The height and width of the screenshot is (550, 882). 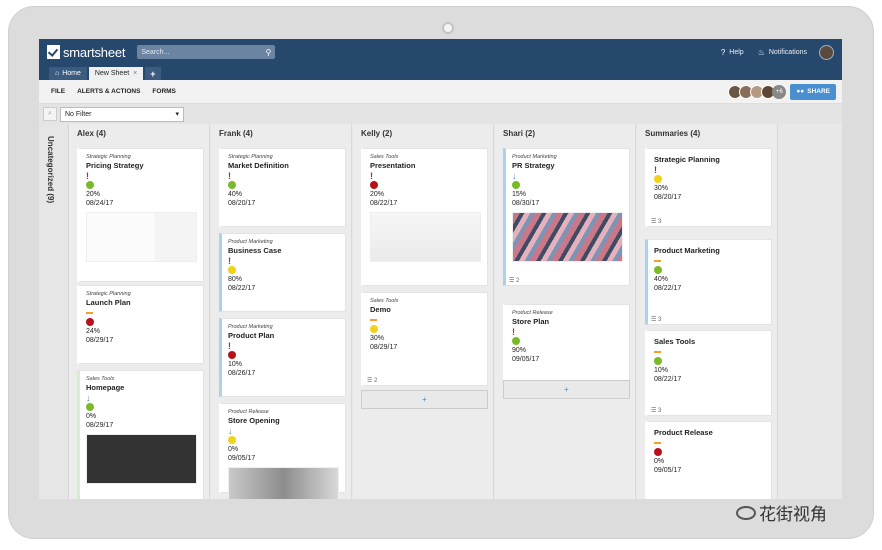 I want to click on bell-icon: ♨, so click(x=761, y=52).